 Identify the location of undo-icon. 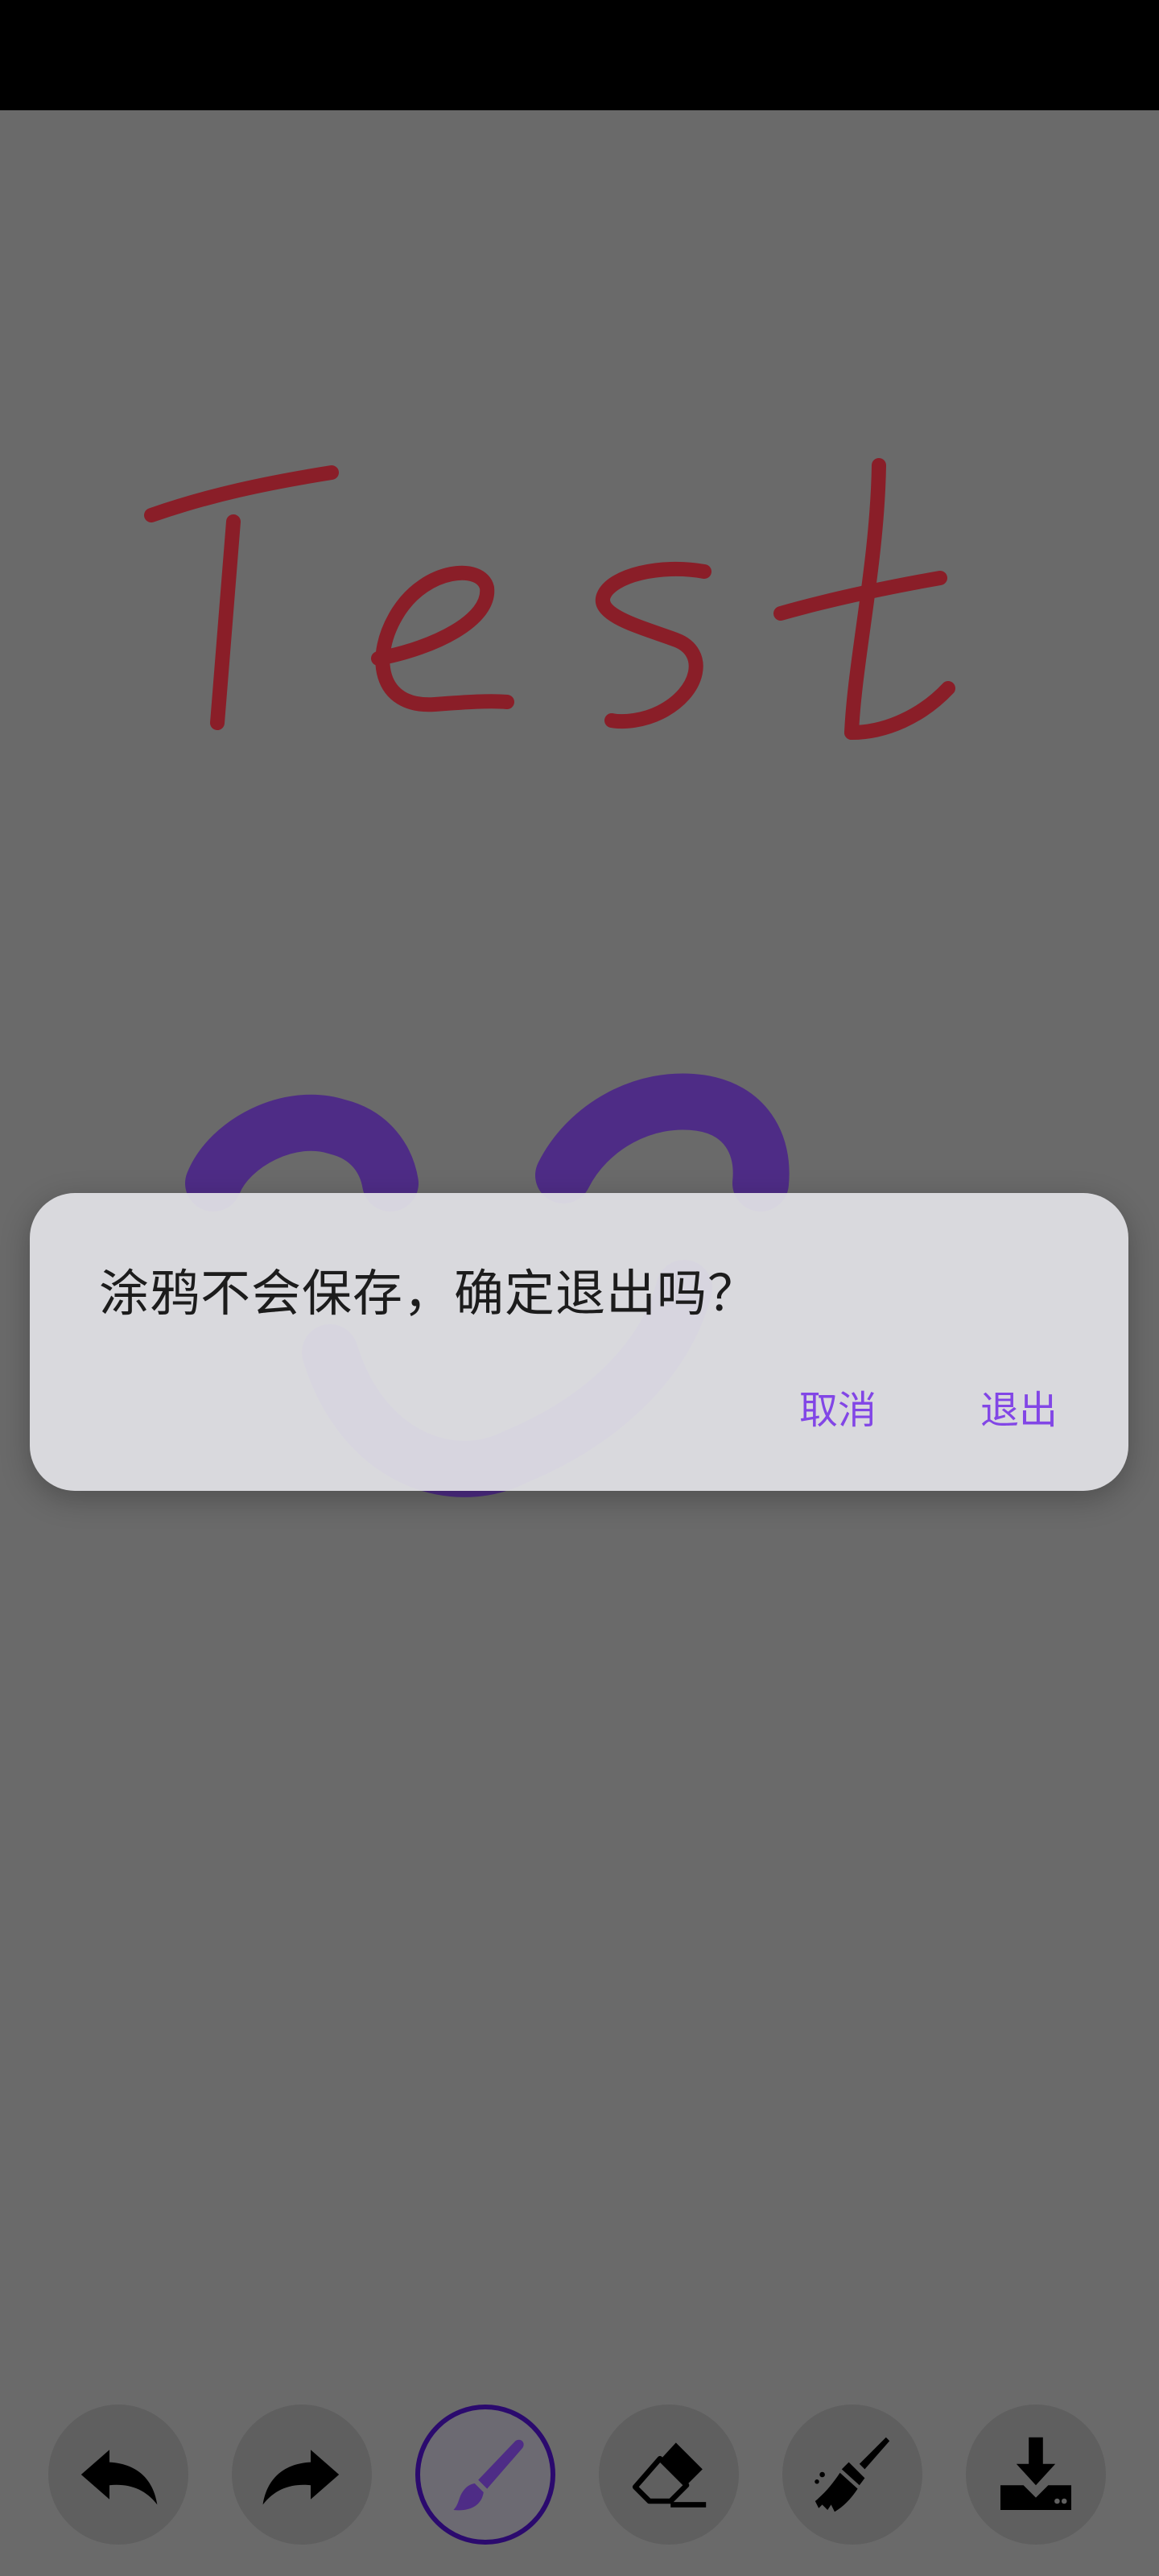
(119, 2477).